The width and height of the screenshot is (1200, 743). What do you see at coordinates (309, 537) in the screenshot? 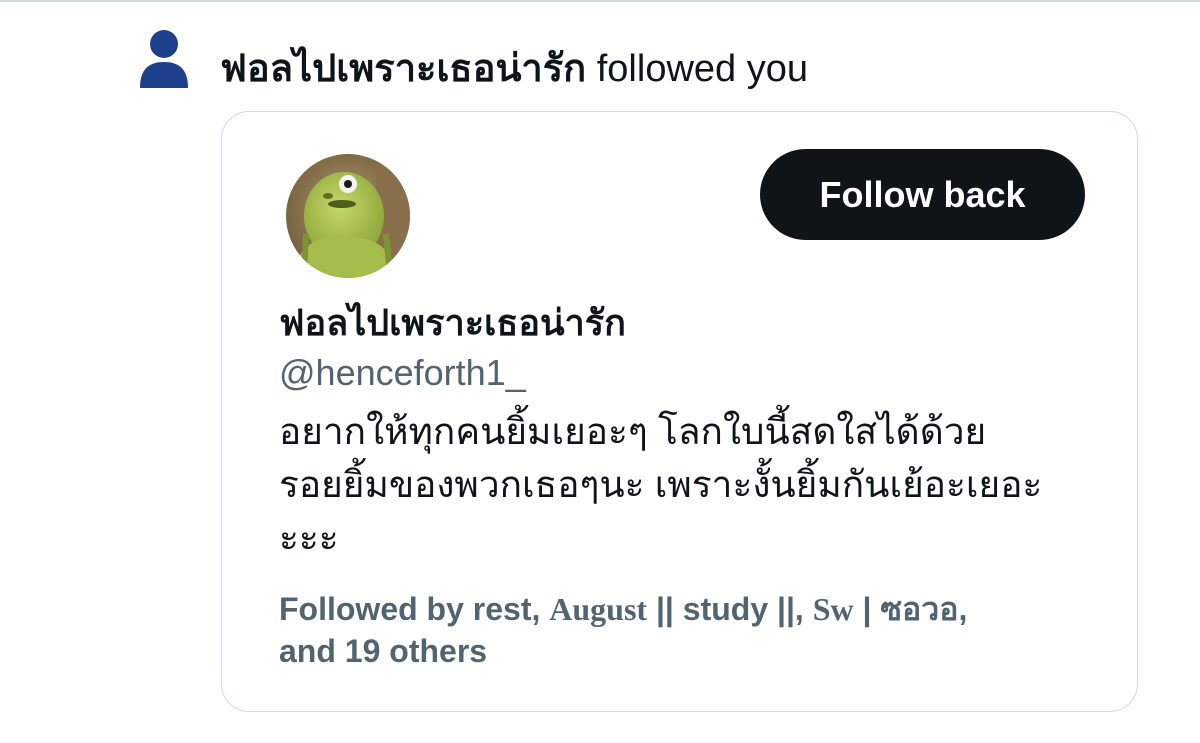
I see `bio-line: ะะะ` at bounding box center [309, 537].